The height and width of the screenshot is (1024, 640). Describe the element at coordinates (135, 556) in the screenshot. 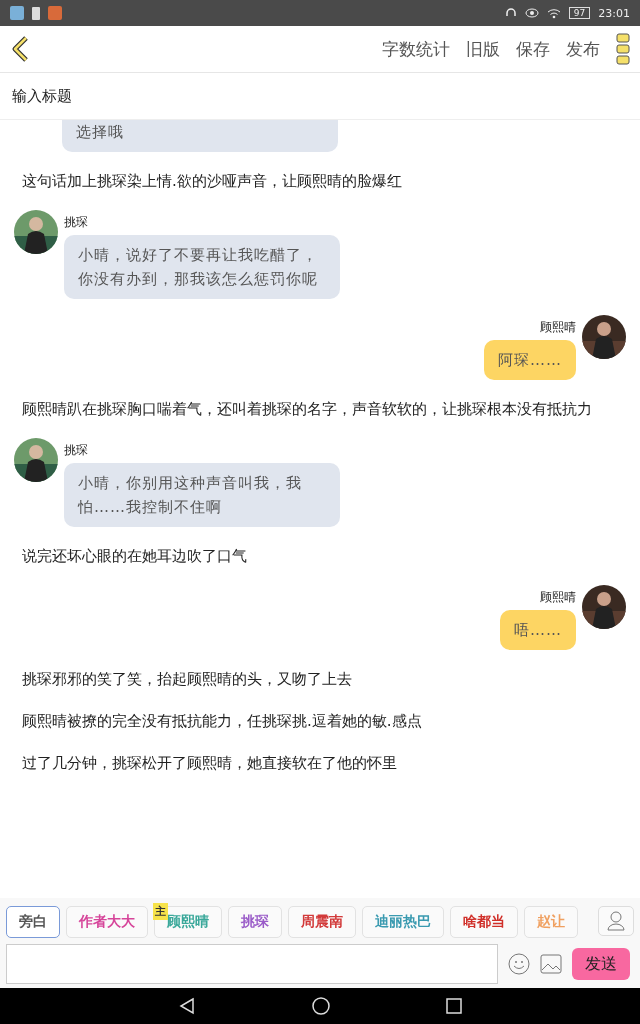

I see `narration-text: 说完还坏心眼的在她耳边吹了口气` at that location.